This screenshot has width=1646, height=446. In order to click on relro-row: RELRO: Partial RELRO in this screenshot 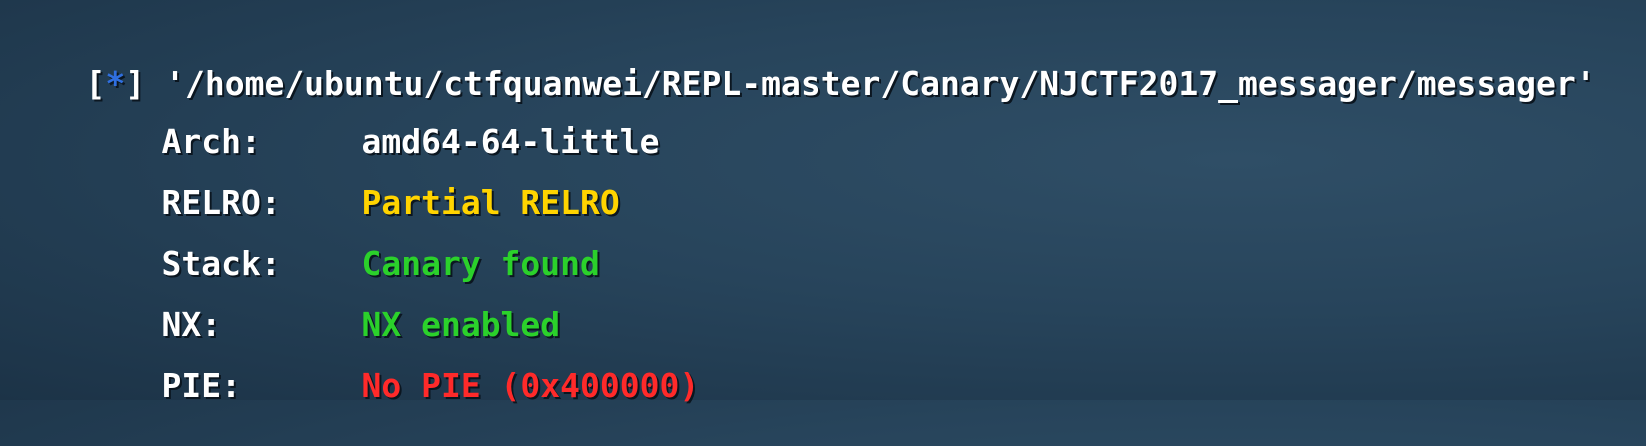, I will do `click(350, 182)`.